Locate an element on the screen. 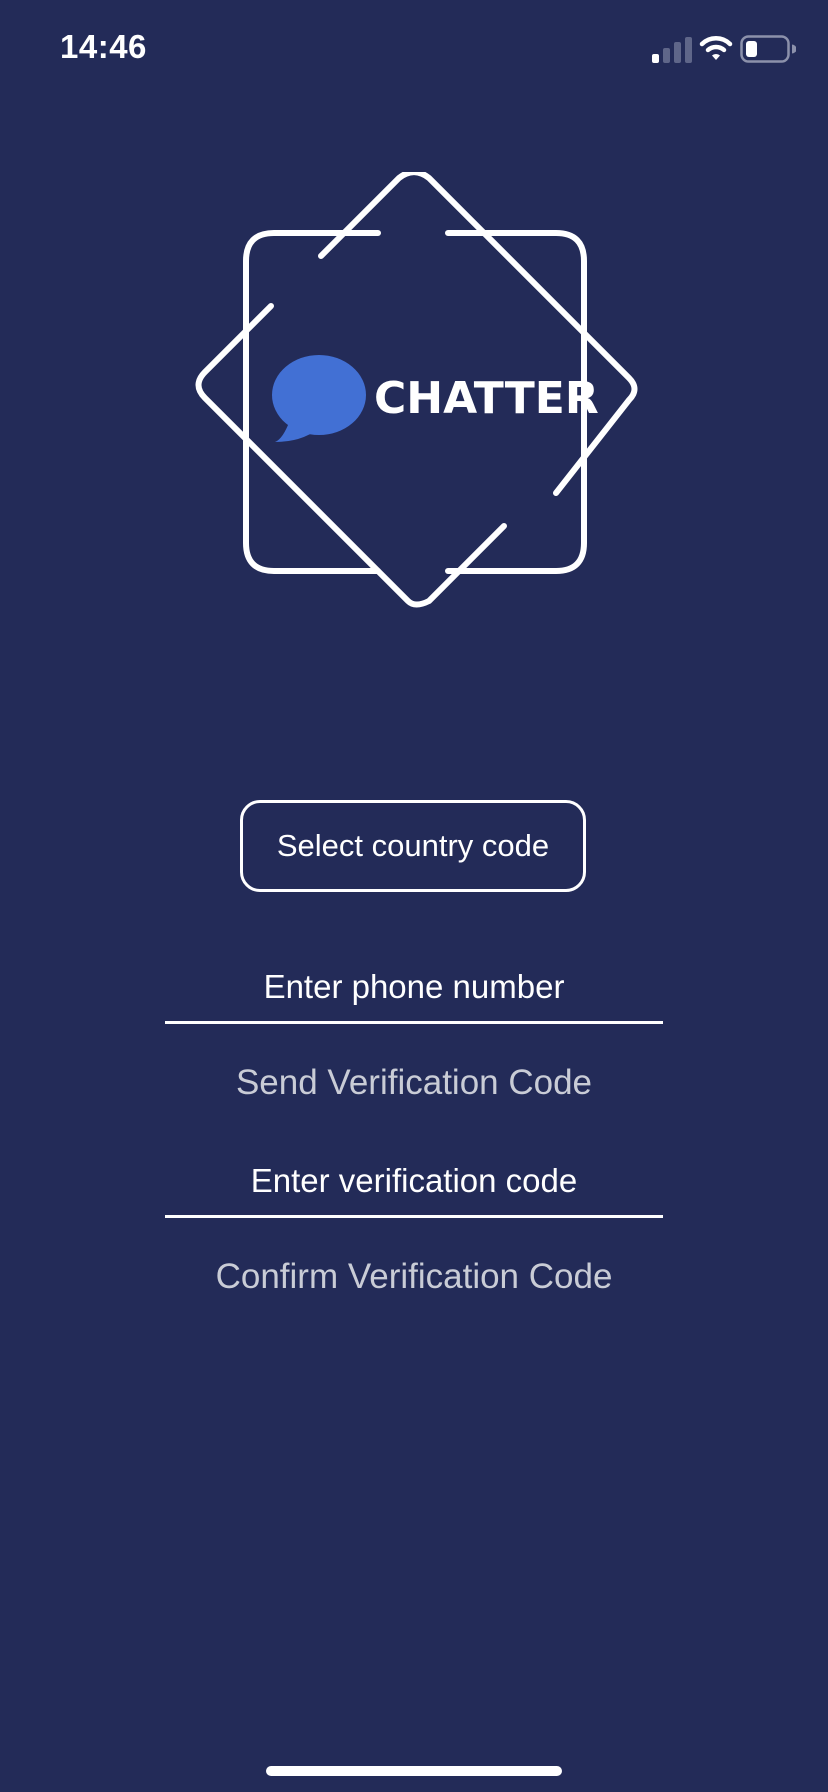 The height and width of the screenshot is (1792, 828). confirm-verification-code-button: Confirm Verification Code is located at coordinates (414, 1277).